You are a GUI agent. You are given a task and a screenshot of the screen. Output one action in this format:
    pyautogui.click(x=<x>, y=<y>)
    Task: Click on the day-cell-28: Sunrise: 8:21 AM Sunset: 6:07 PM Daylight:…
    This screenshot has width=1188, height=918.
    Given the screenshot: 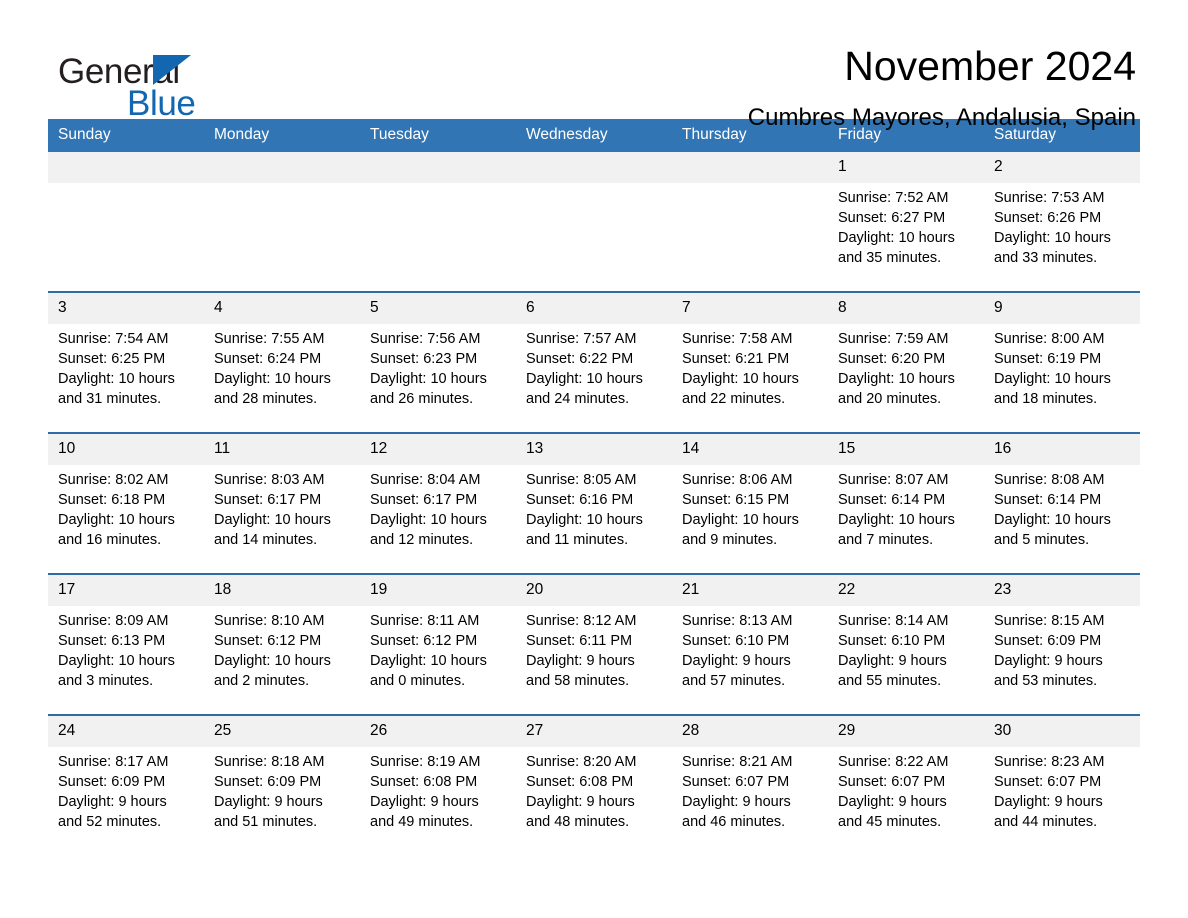 What is the action you would take?
    pyautogui.click(x=750, y=803)
    